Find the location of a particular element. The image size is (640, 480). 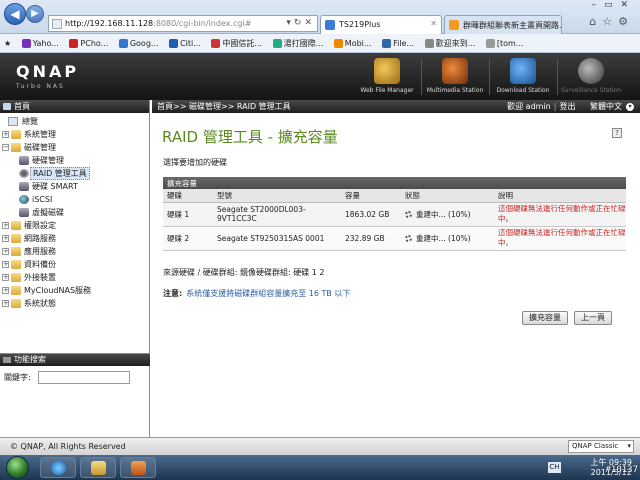

sidebar-item-mycloudnas: + MyCloudNAS服務 is located at coordinates (74, 290).